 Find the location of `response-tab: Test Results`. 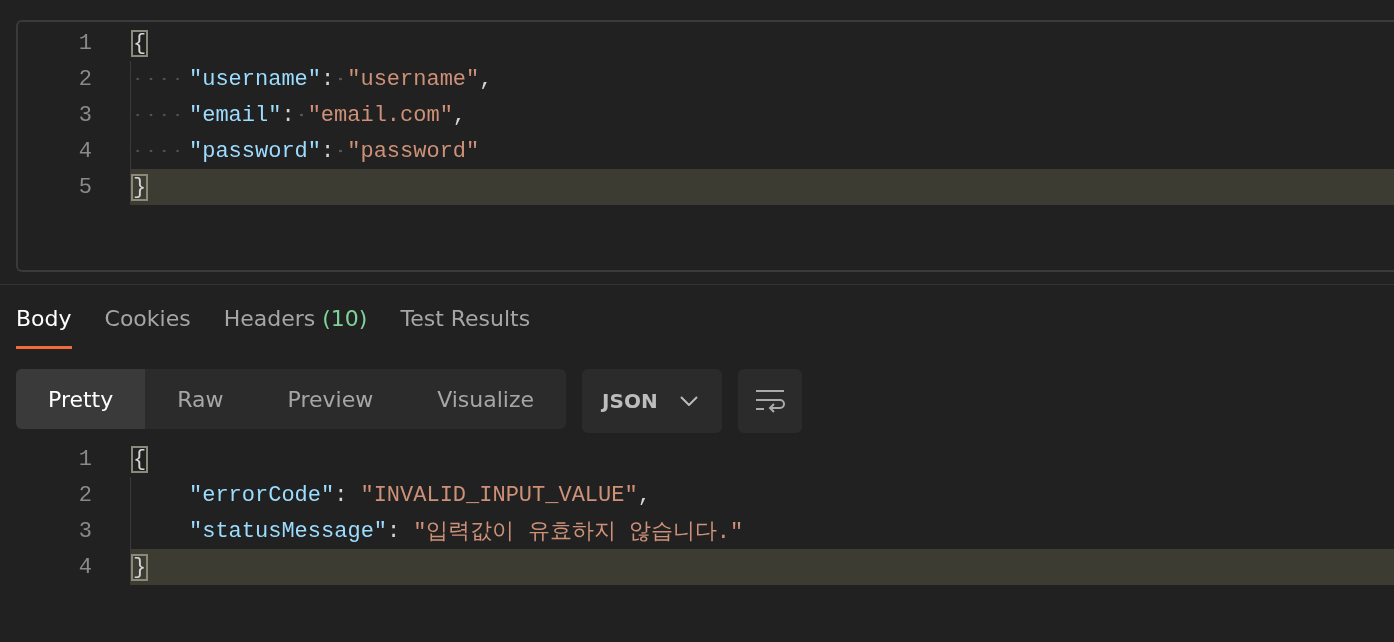

response-tab: Test Results is located at coordinates (465, 326).